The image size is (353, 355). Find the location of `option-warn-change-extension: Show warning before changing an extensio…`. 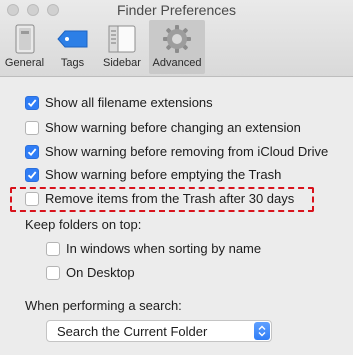

option-warn-change-extension: Show warning before changing an extensio… is located at coordinates (163, 127).